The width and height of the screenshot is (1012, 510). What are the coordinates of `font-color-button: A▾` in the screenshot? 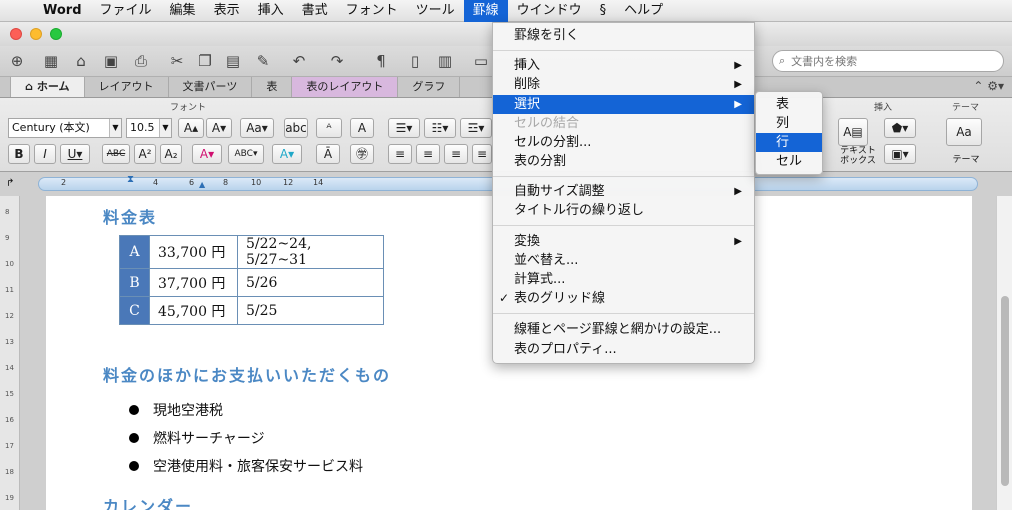 It's located at (207, 154).